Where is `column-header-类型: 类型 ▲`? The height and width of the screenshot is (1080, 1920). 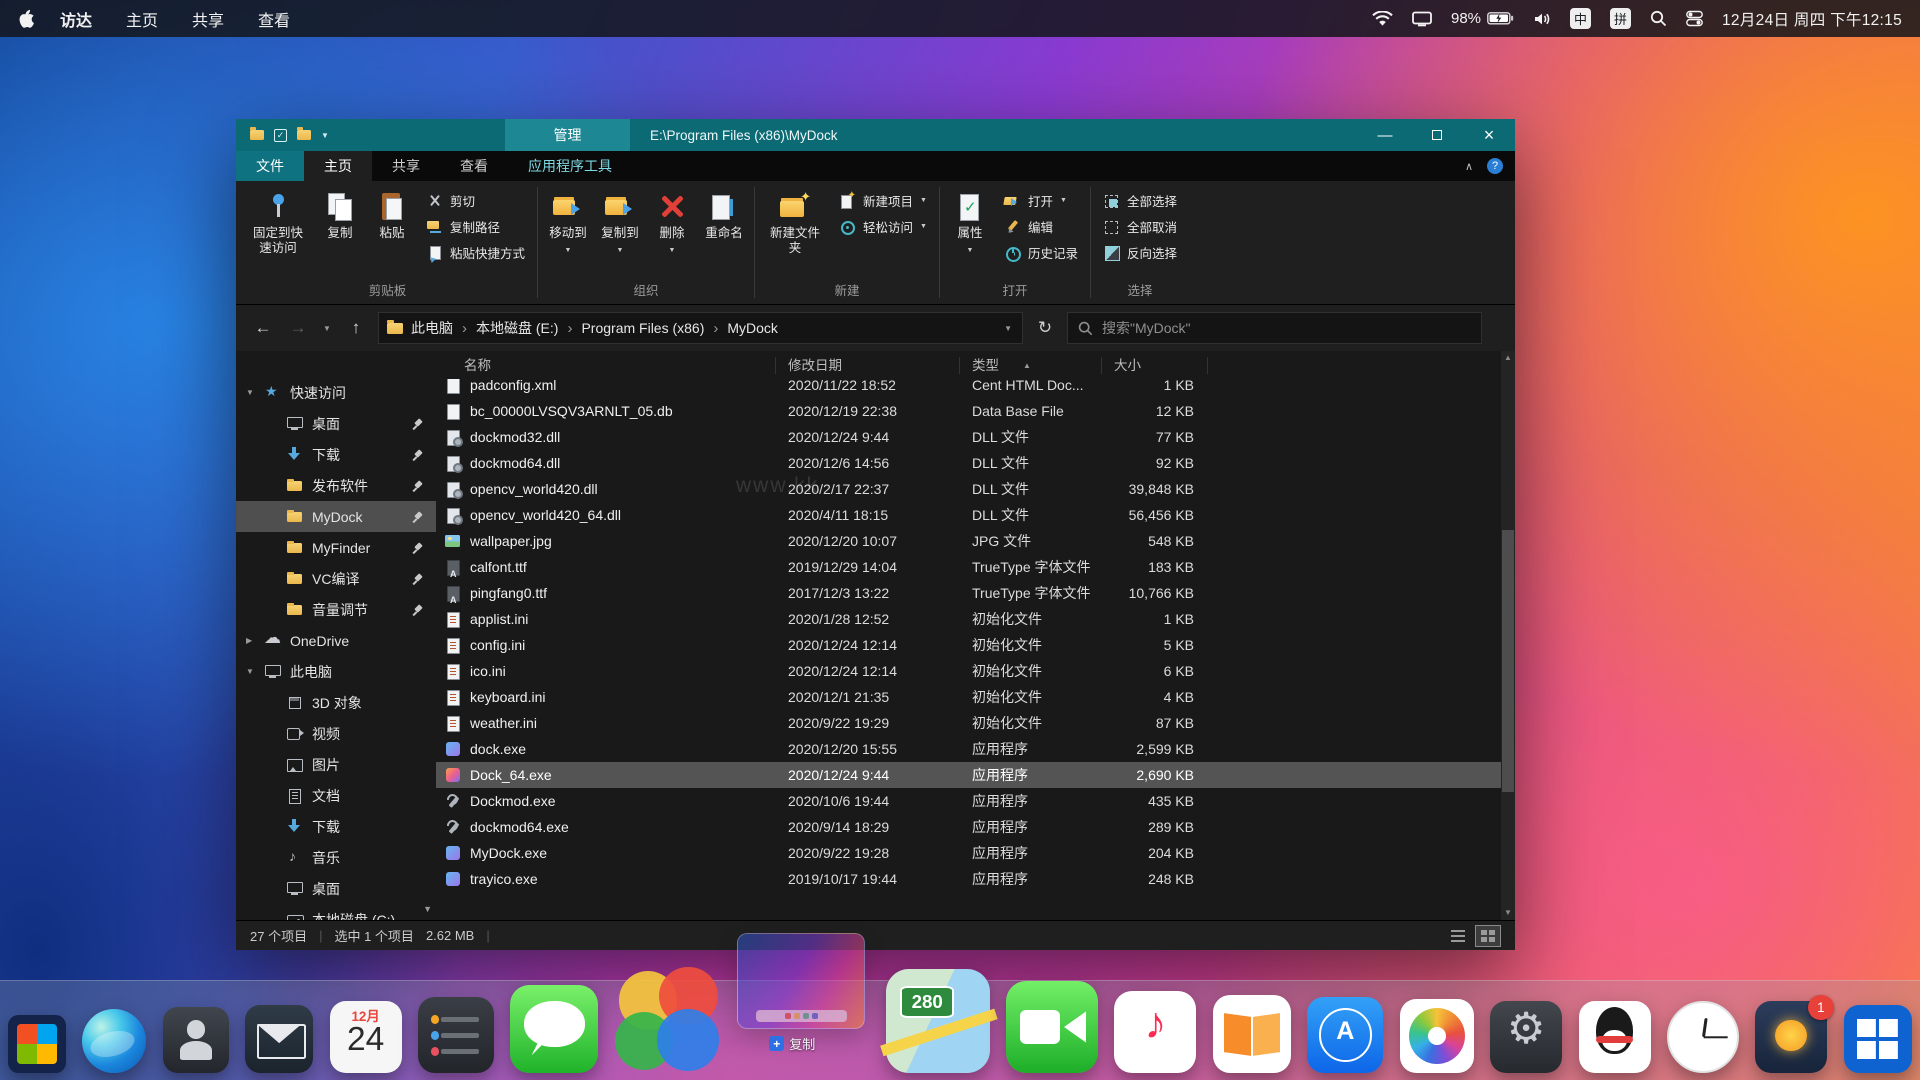 column-header-类型: 类型 ▲ is located at coordinates (1031, 365).